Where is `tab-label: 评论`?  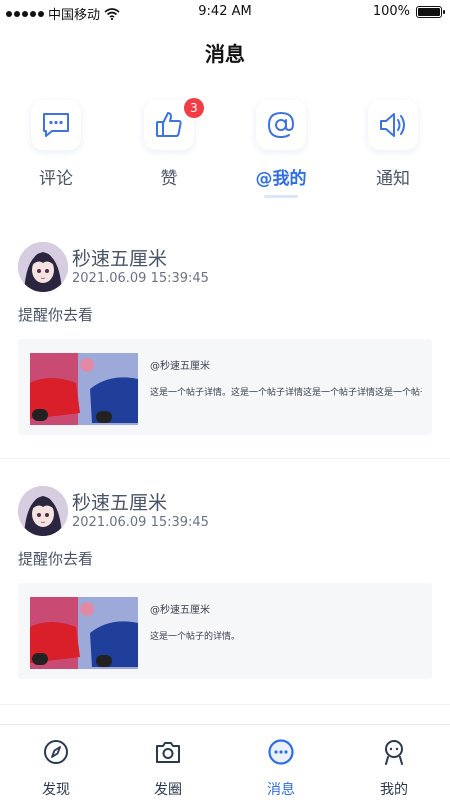
tab-label: 评论 is located at coordinates (56, 179).